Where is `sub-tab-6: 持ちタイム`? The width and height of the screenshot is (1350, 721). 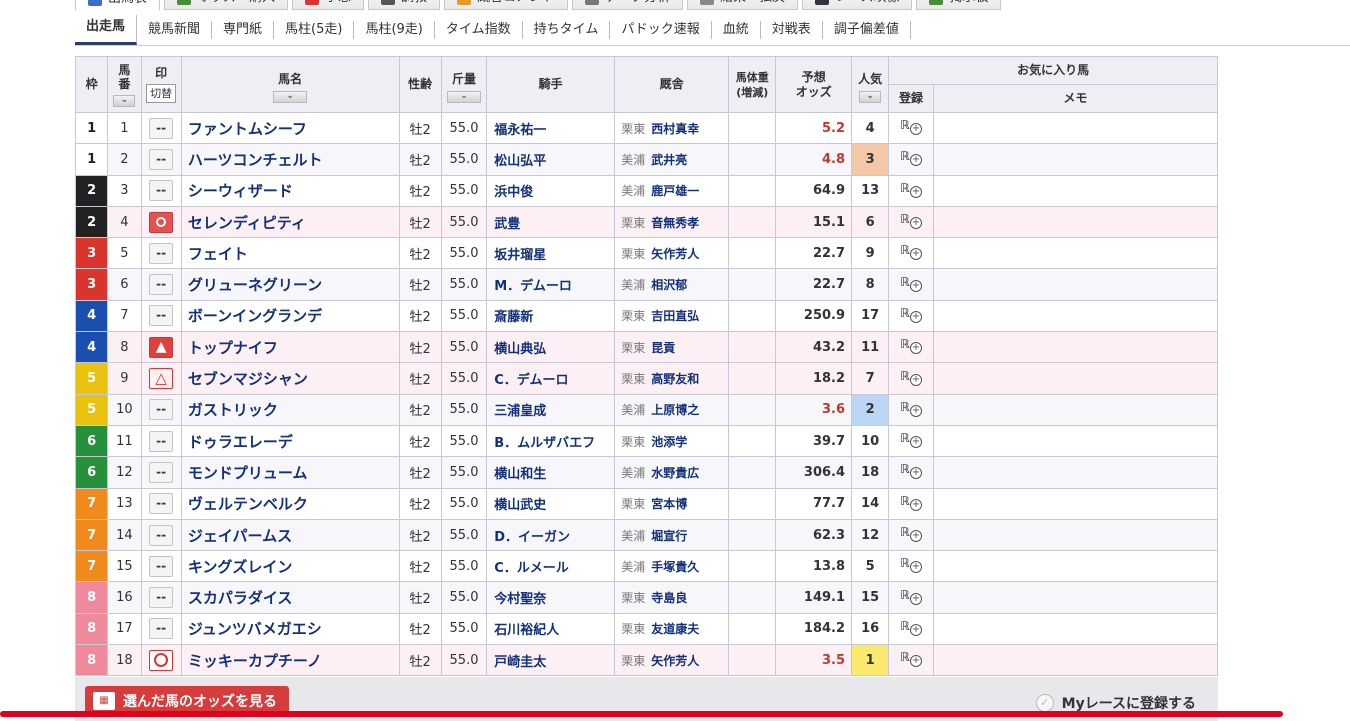
sub-tab-6: 持ちタイム is located at coordinates (567, 30).